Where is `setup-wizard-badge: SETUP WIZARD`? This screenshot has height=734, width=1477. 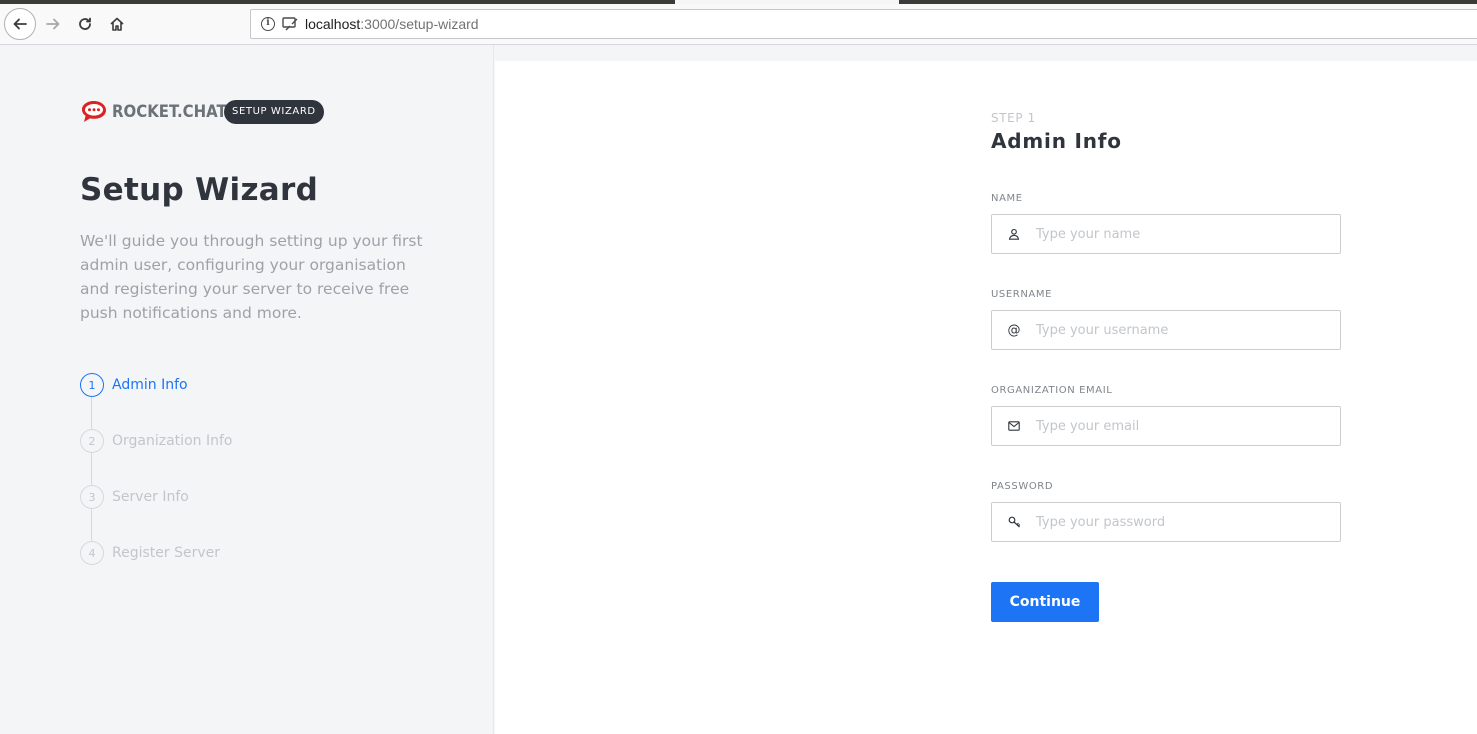
setup-wizard-badge: SETUP WIZARD is located at coordinates (274, 112).